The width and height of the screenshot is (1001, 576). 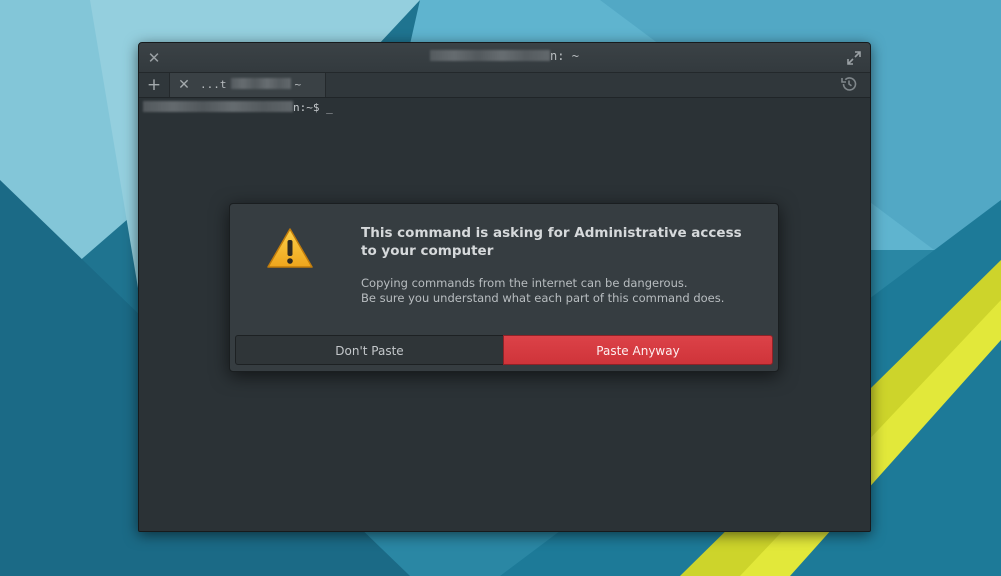 I want to click on tab-bar: + ✕ ...t ~, so click(x=504, y=85).